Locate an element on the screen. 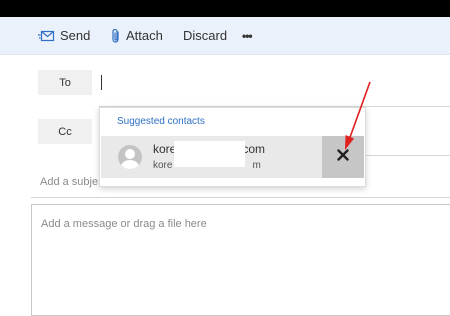 This screenshot has width=450, height=316. cc-button: Cc is located at coordinates (65, 131).